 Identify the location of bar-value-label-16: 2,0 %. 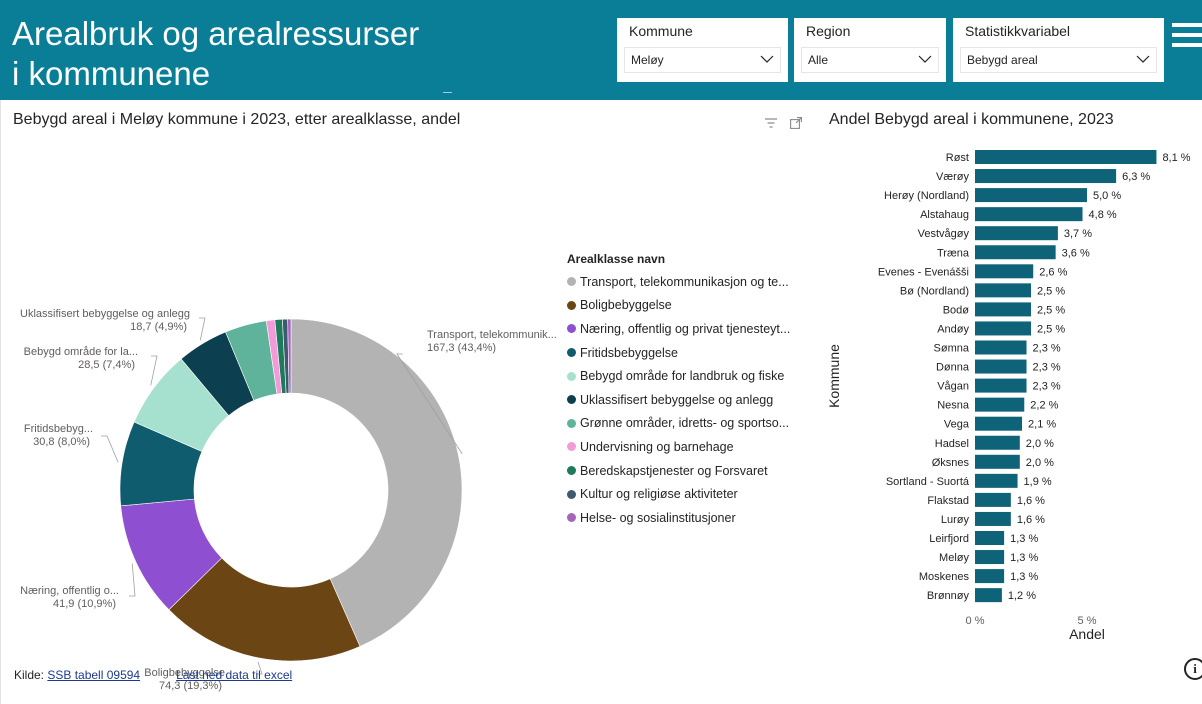
(1040, 444).